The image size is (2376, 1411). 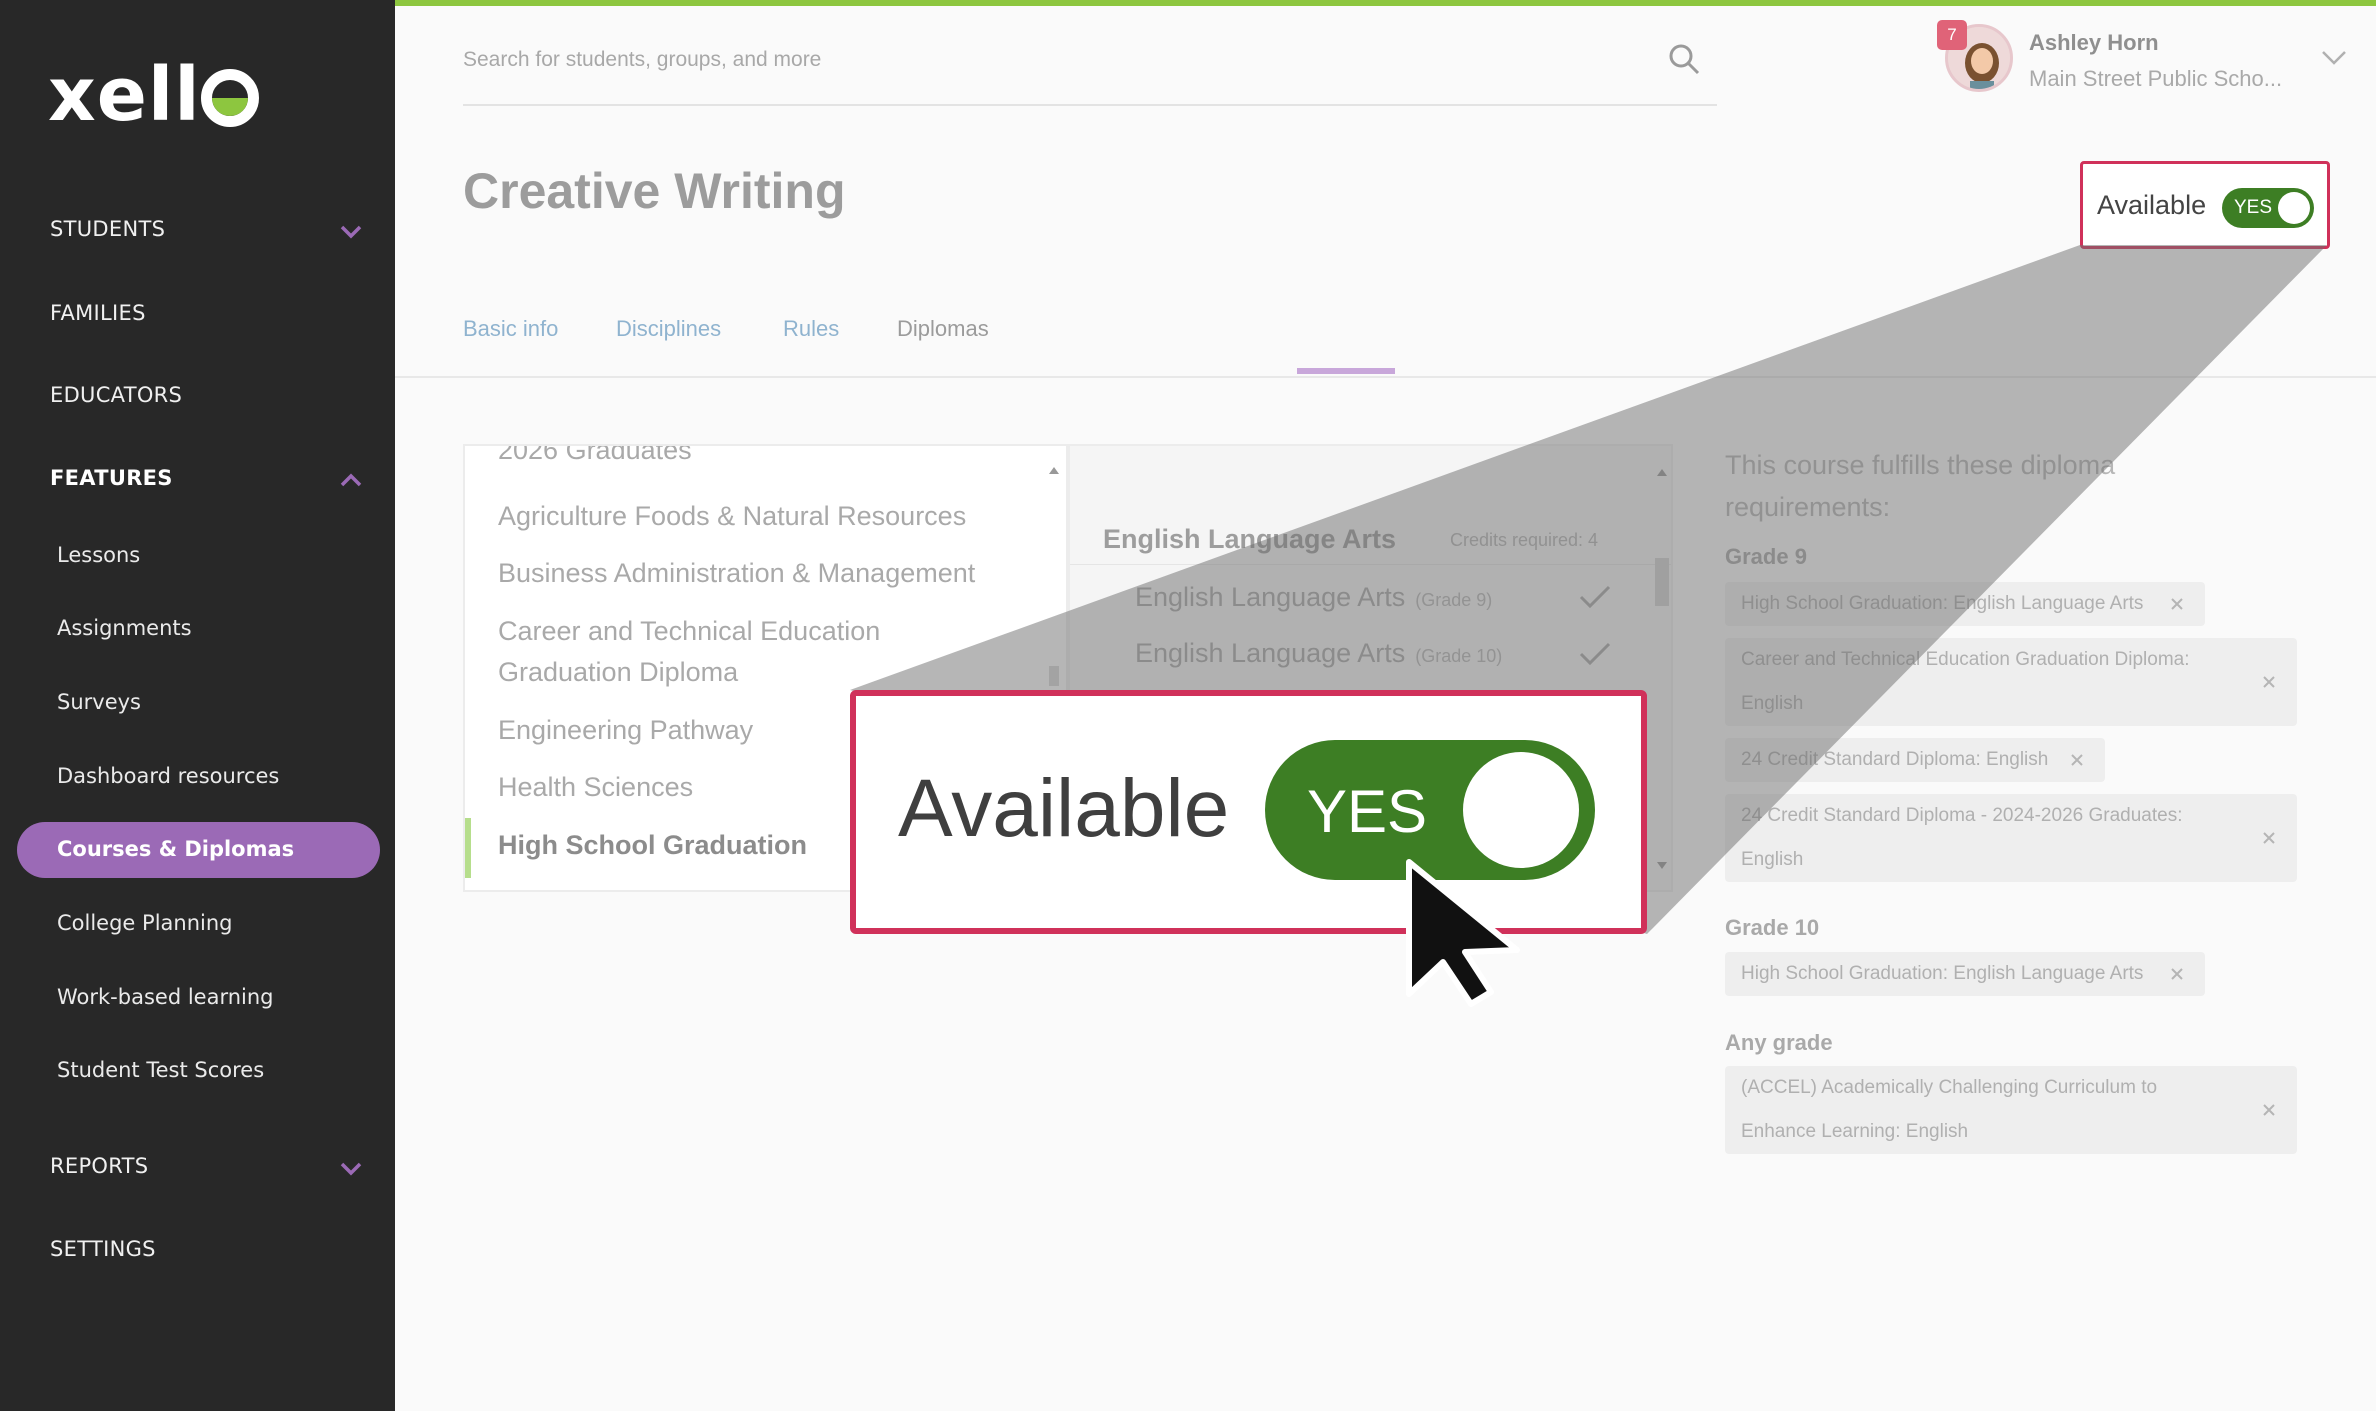 I want to click on zoom-availability-label: Available, so click(x=1064, y=808).